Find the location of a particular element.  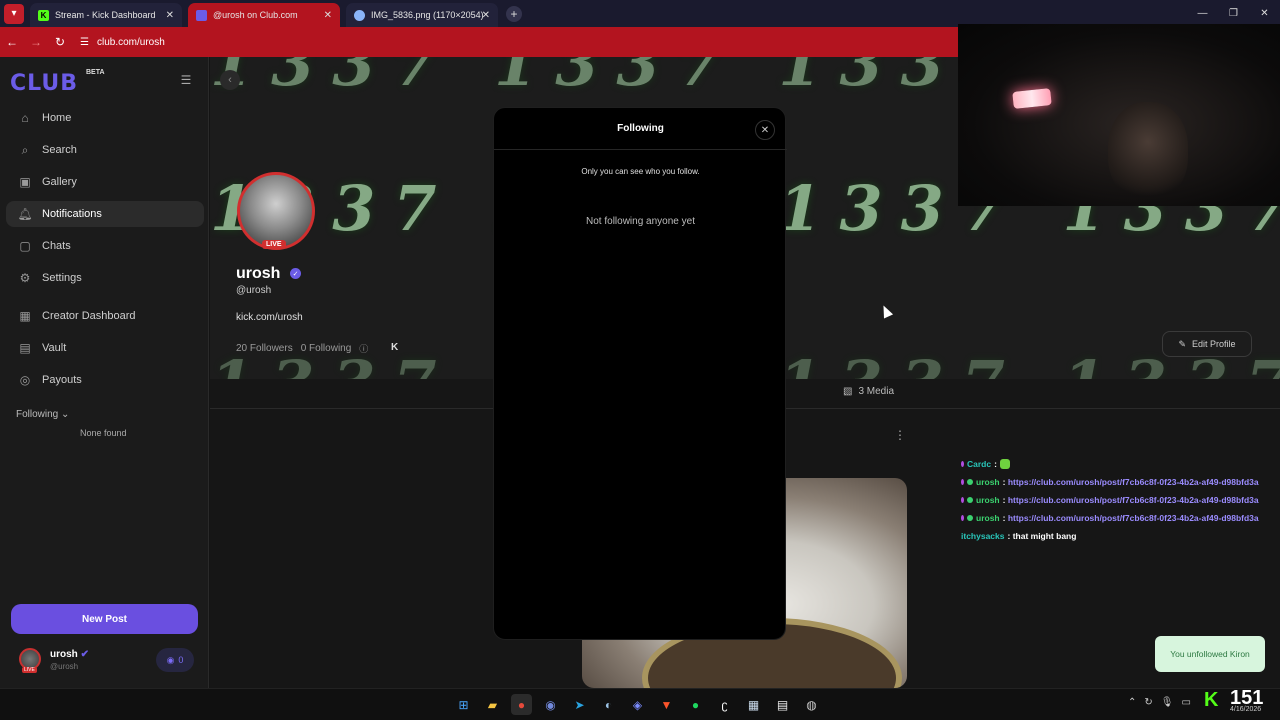

chat-text: that might bang is located at coordinates (1044, 536).